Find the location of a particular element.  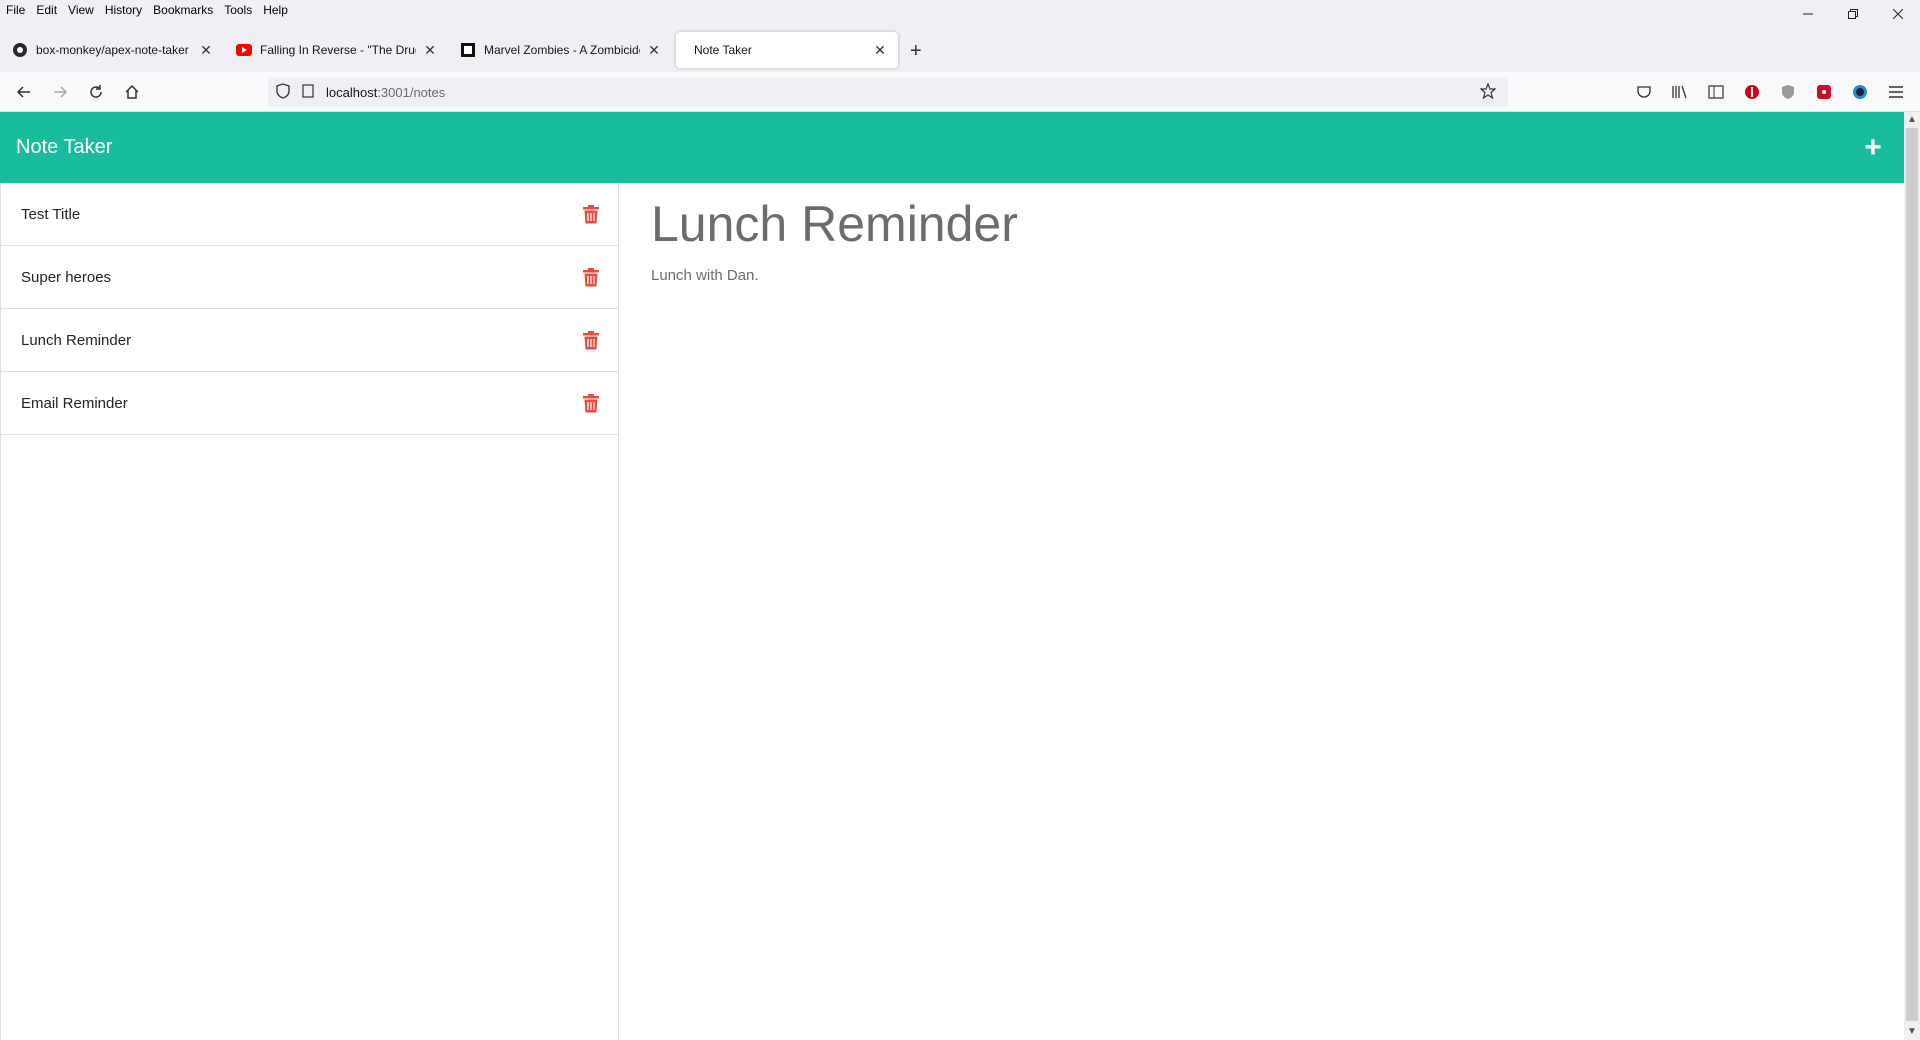

new-tab-button: + is located at coordinates (916, 51).